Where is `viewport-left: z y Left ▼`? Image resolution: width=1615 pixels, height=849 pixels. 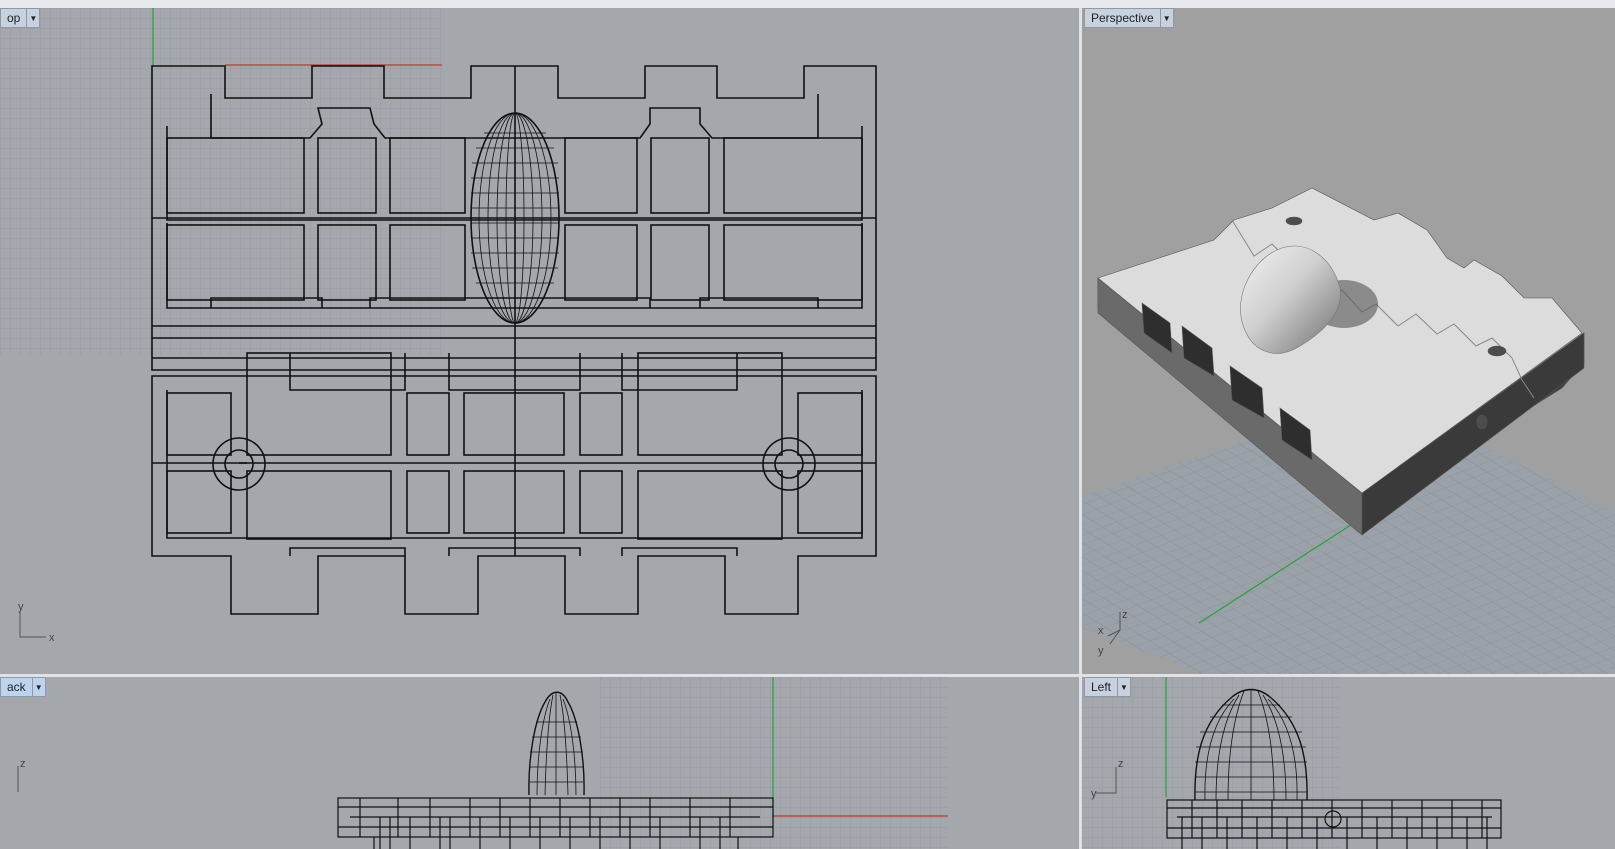
viewport-left: z y Left ▼ is located at coordinates (1348, 763).